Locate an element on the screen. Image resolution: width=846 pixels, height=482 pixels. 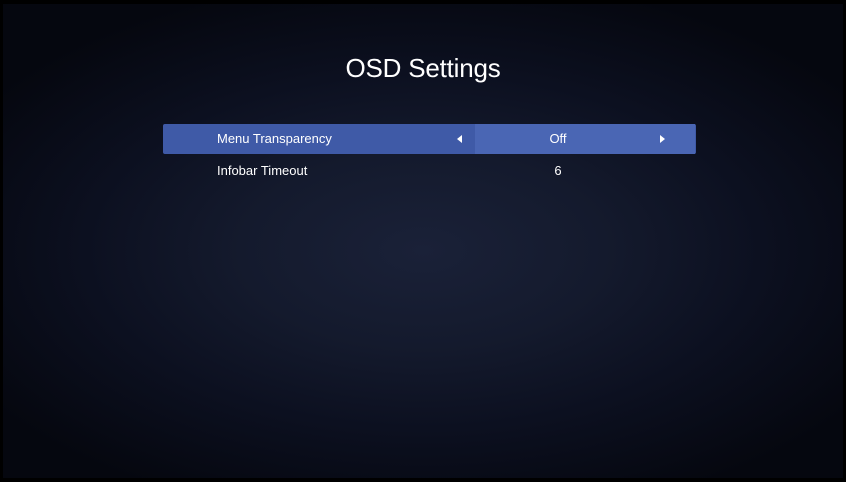
setting-value-box: 6 is located at coordinates (585, 171).